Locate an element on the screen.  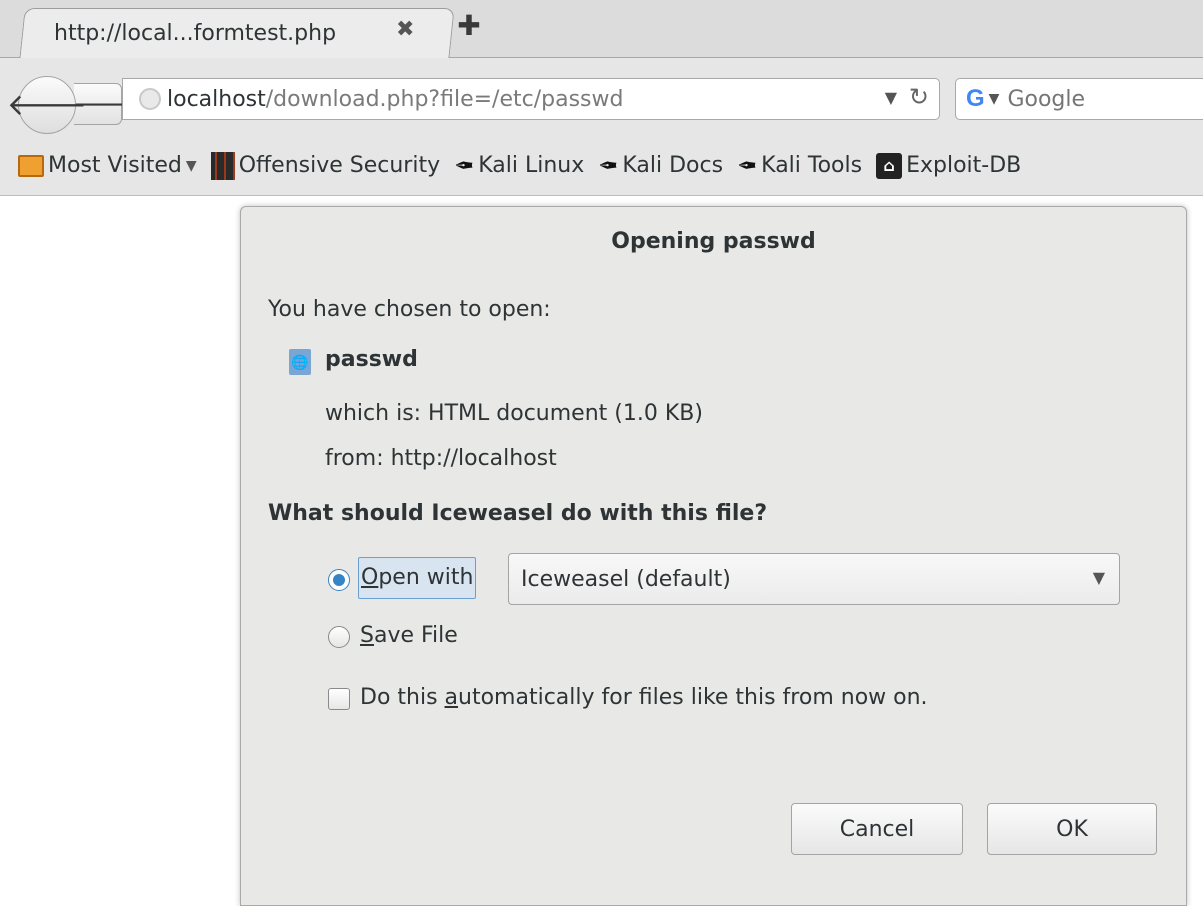
save-file-label: Save File is located at coordinates (409, 635).